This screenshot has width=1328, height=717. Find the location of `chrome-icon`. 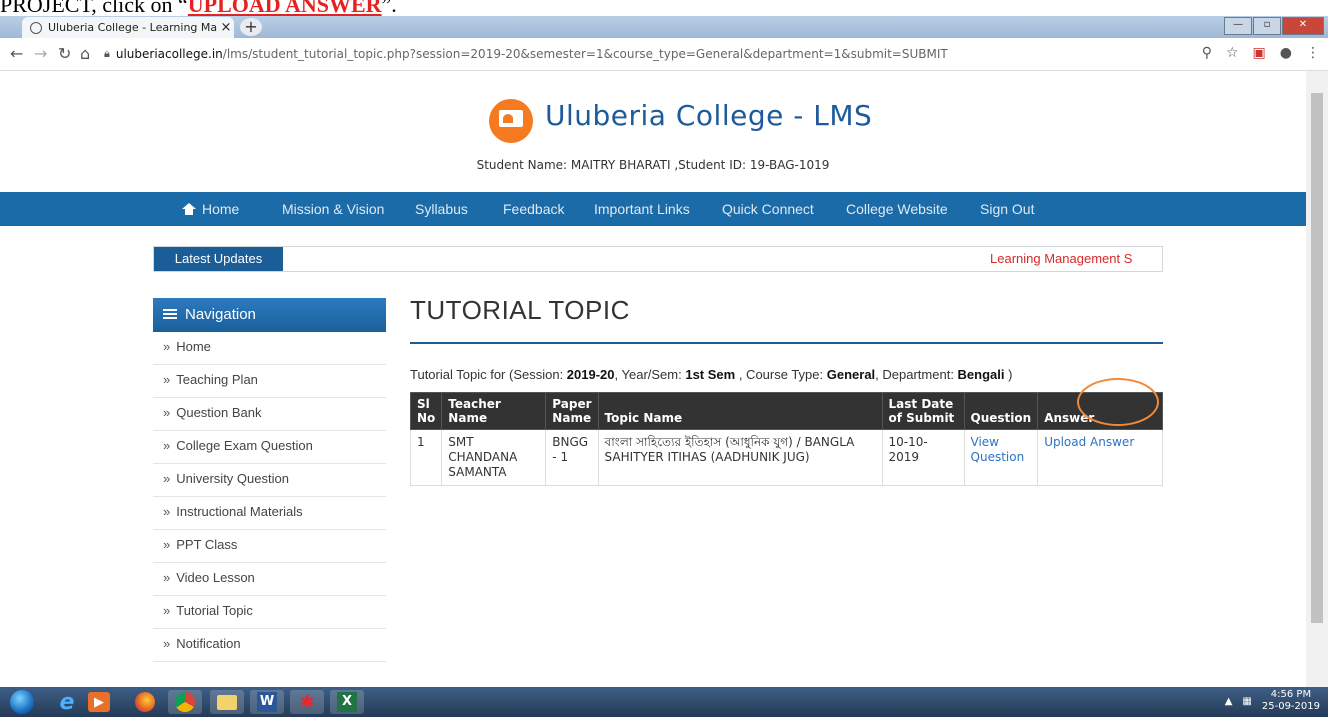

chrome-icon is located at coordinates (185, 702).